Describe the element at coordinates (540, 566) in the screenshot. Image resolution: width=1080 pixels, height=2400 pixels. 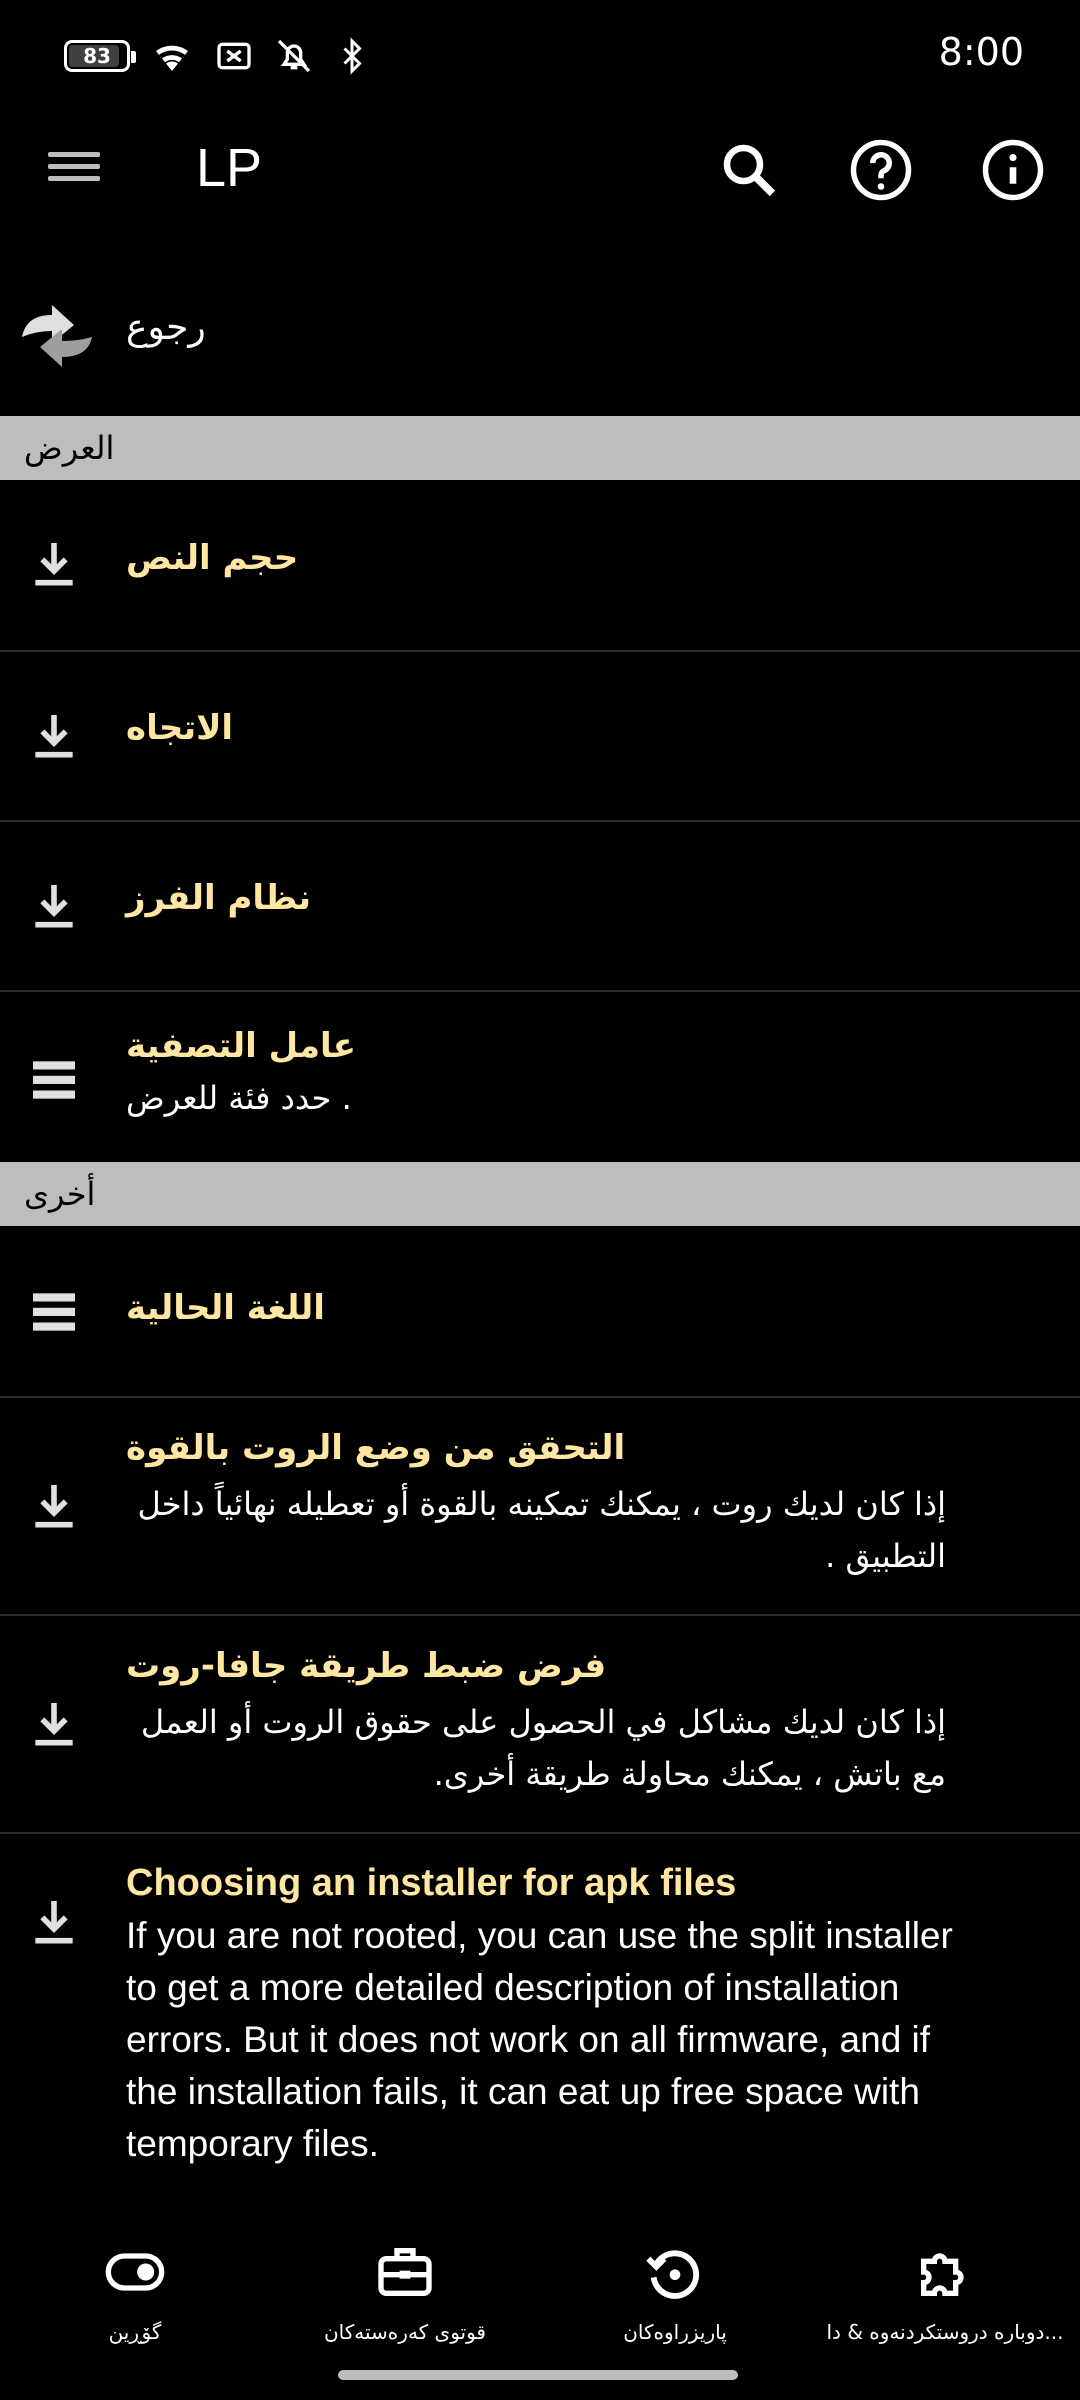
I see `list-item-text-size: حجم النص` at that location.